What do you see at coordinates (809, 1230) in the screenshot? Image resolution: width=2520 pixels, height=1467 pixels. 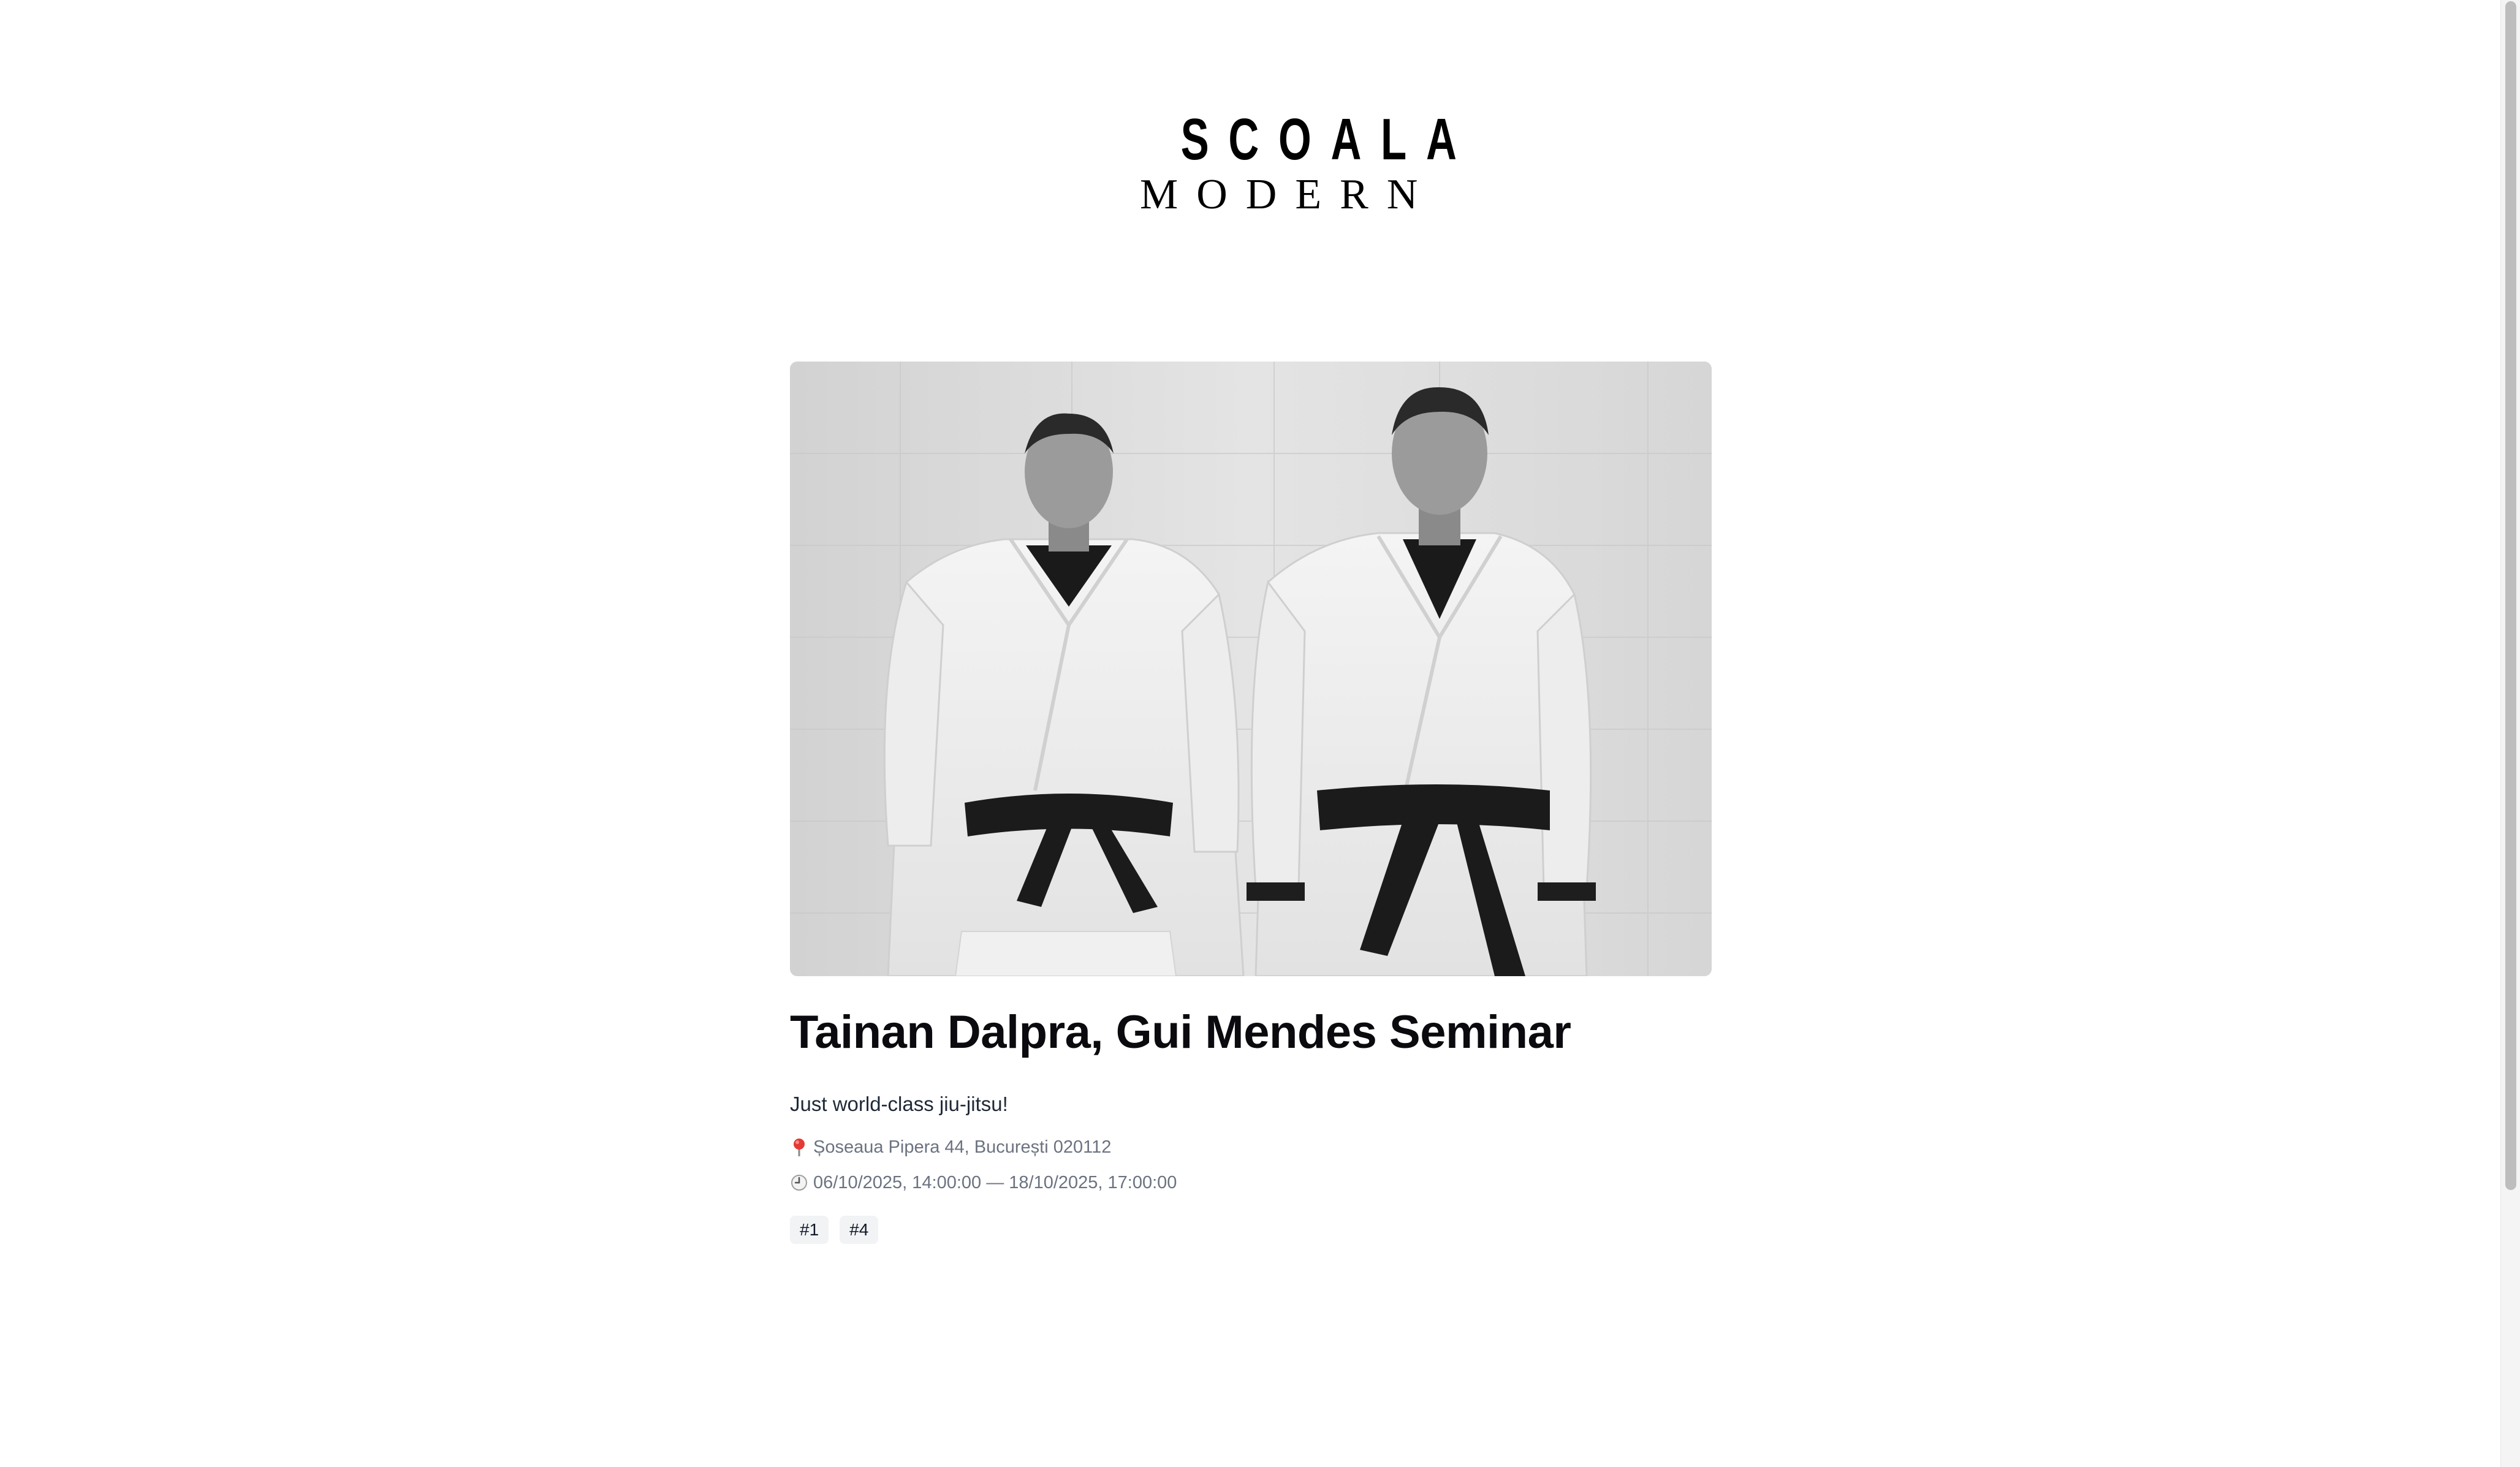 I see `tag-badge: #1` at bounding box center [809, 1230].